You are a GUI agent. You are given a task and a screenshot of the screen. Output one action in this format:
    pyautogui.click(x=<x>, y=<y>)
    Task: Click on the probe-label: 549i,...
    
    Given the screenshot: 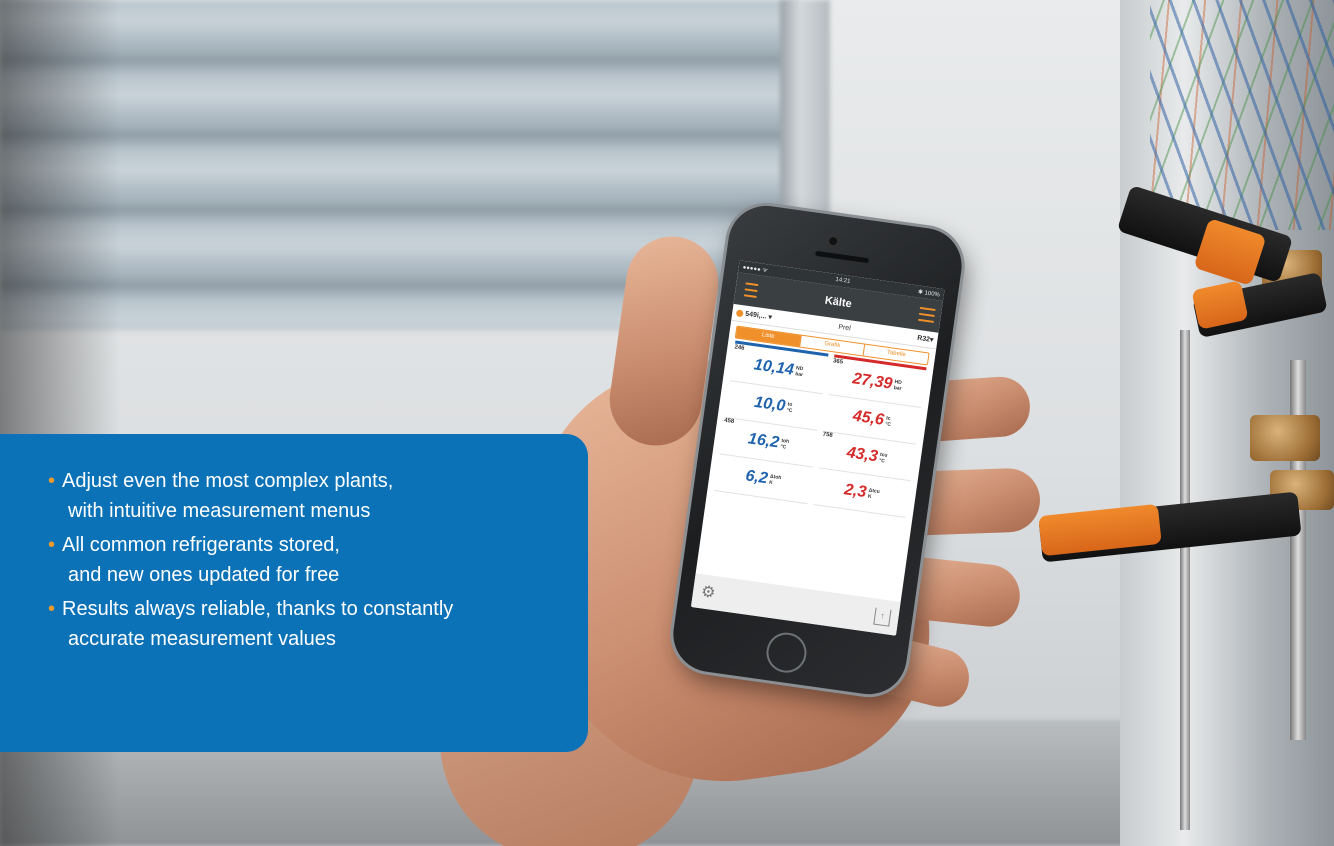 What is the action you would take?
    pyautogui.click(x=755, y=315)
    